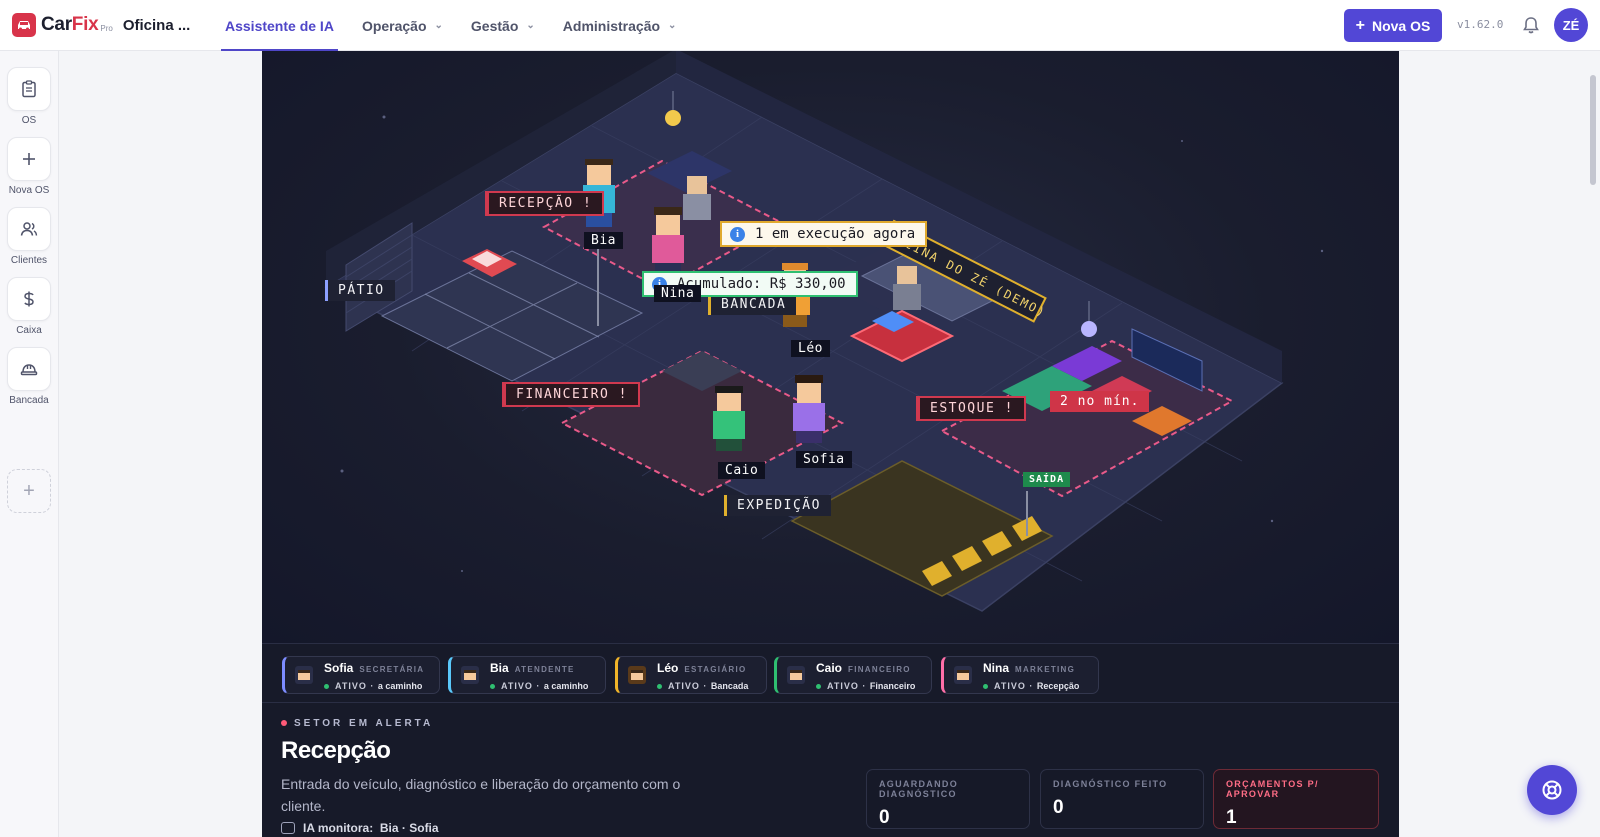 This screenshot has width=1600, height=837. I want to click on lifebuoy-icon, so click(1552, 790).